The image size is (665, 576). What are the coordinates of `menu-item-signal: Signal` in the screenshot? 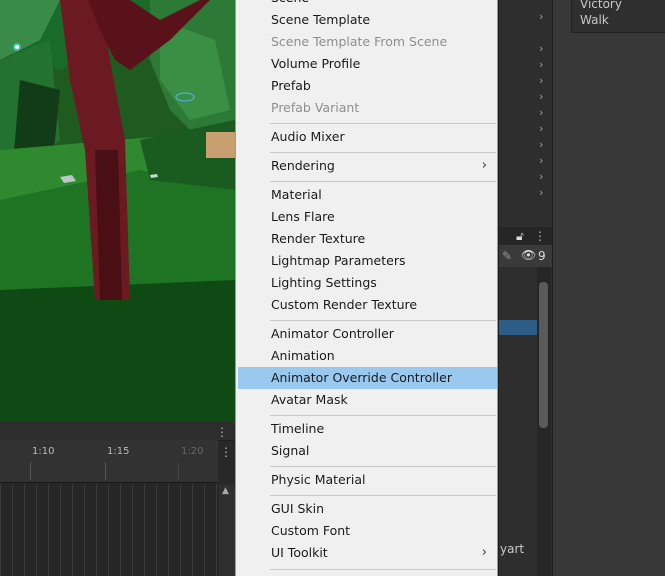 It's located at (367, 451).